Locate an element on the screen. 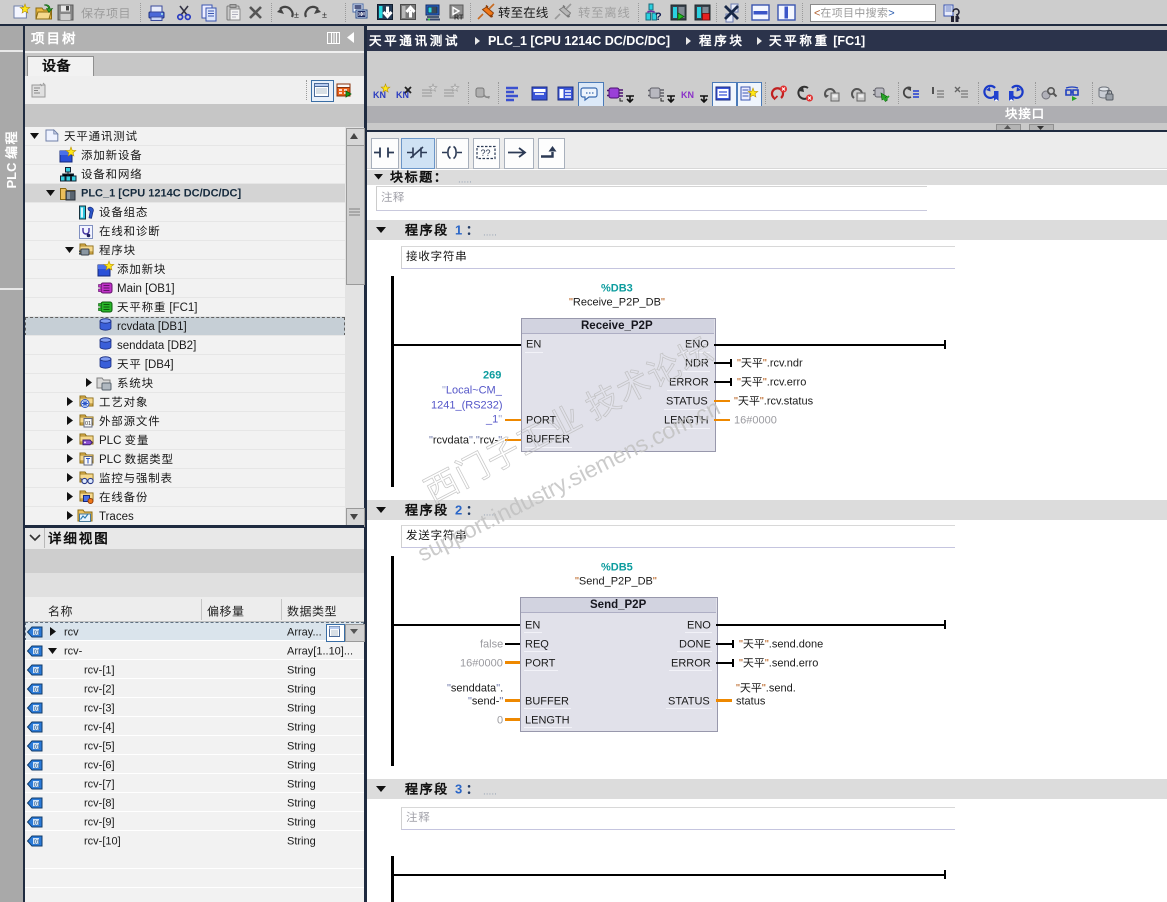 The image size is (1167, 902). svg-text: rcv-[6] is located at coordinates (99, 765).